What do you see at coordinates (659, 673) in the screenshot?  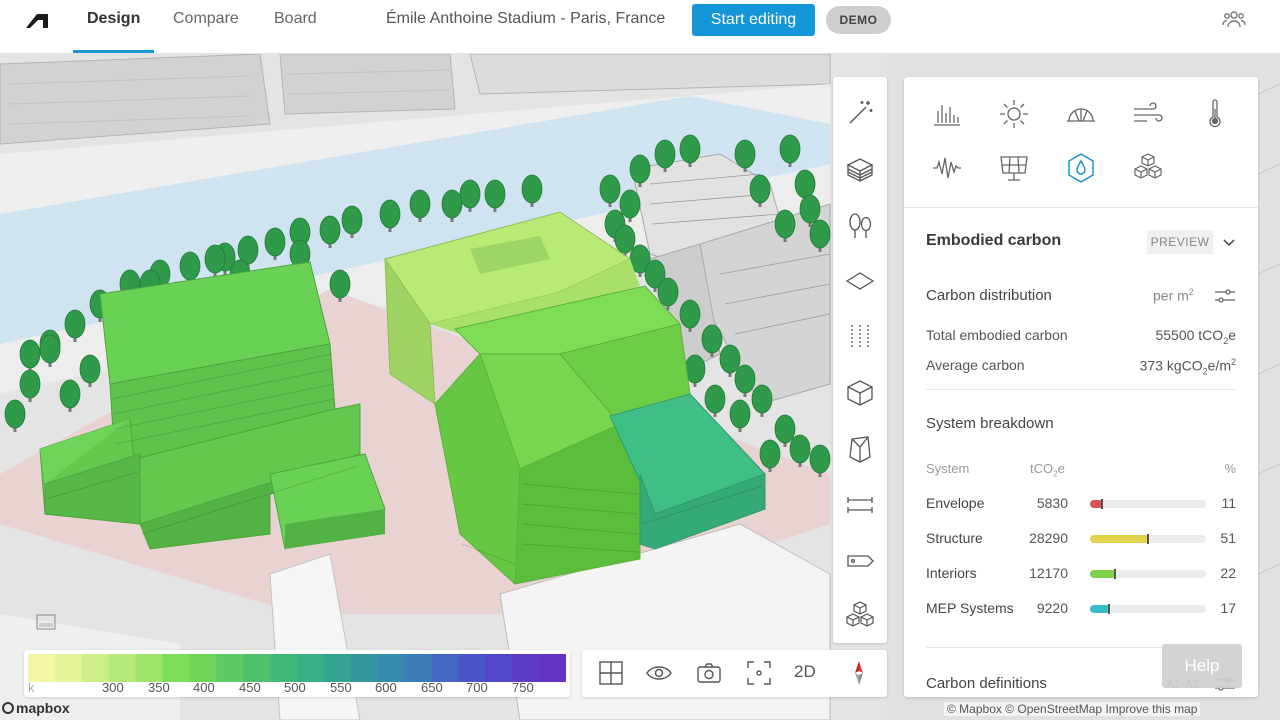 I see `eye-icon` at bounding box center [659, 673].